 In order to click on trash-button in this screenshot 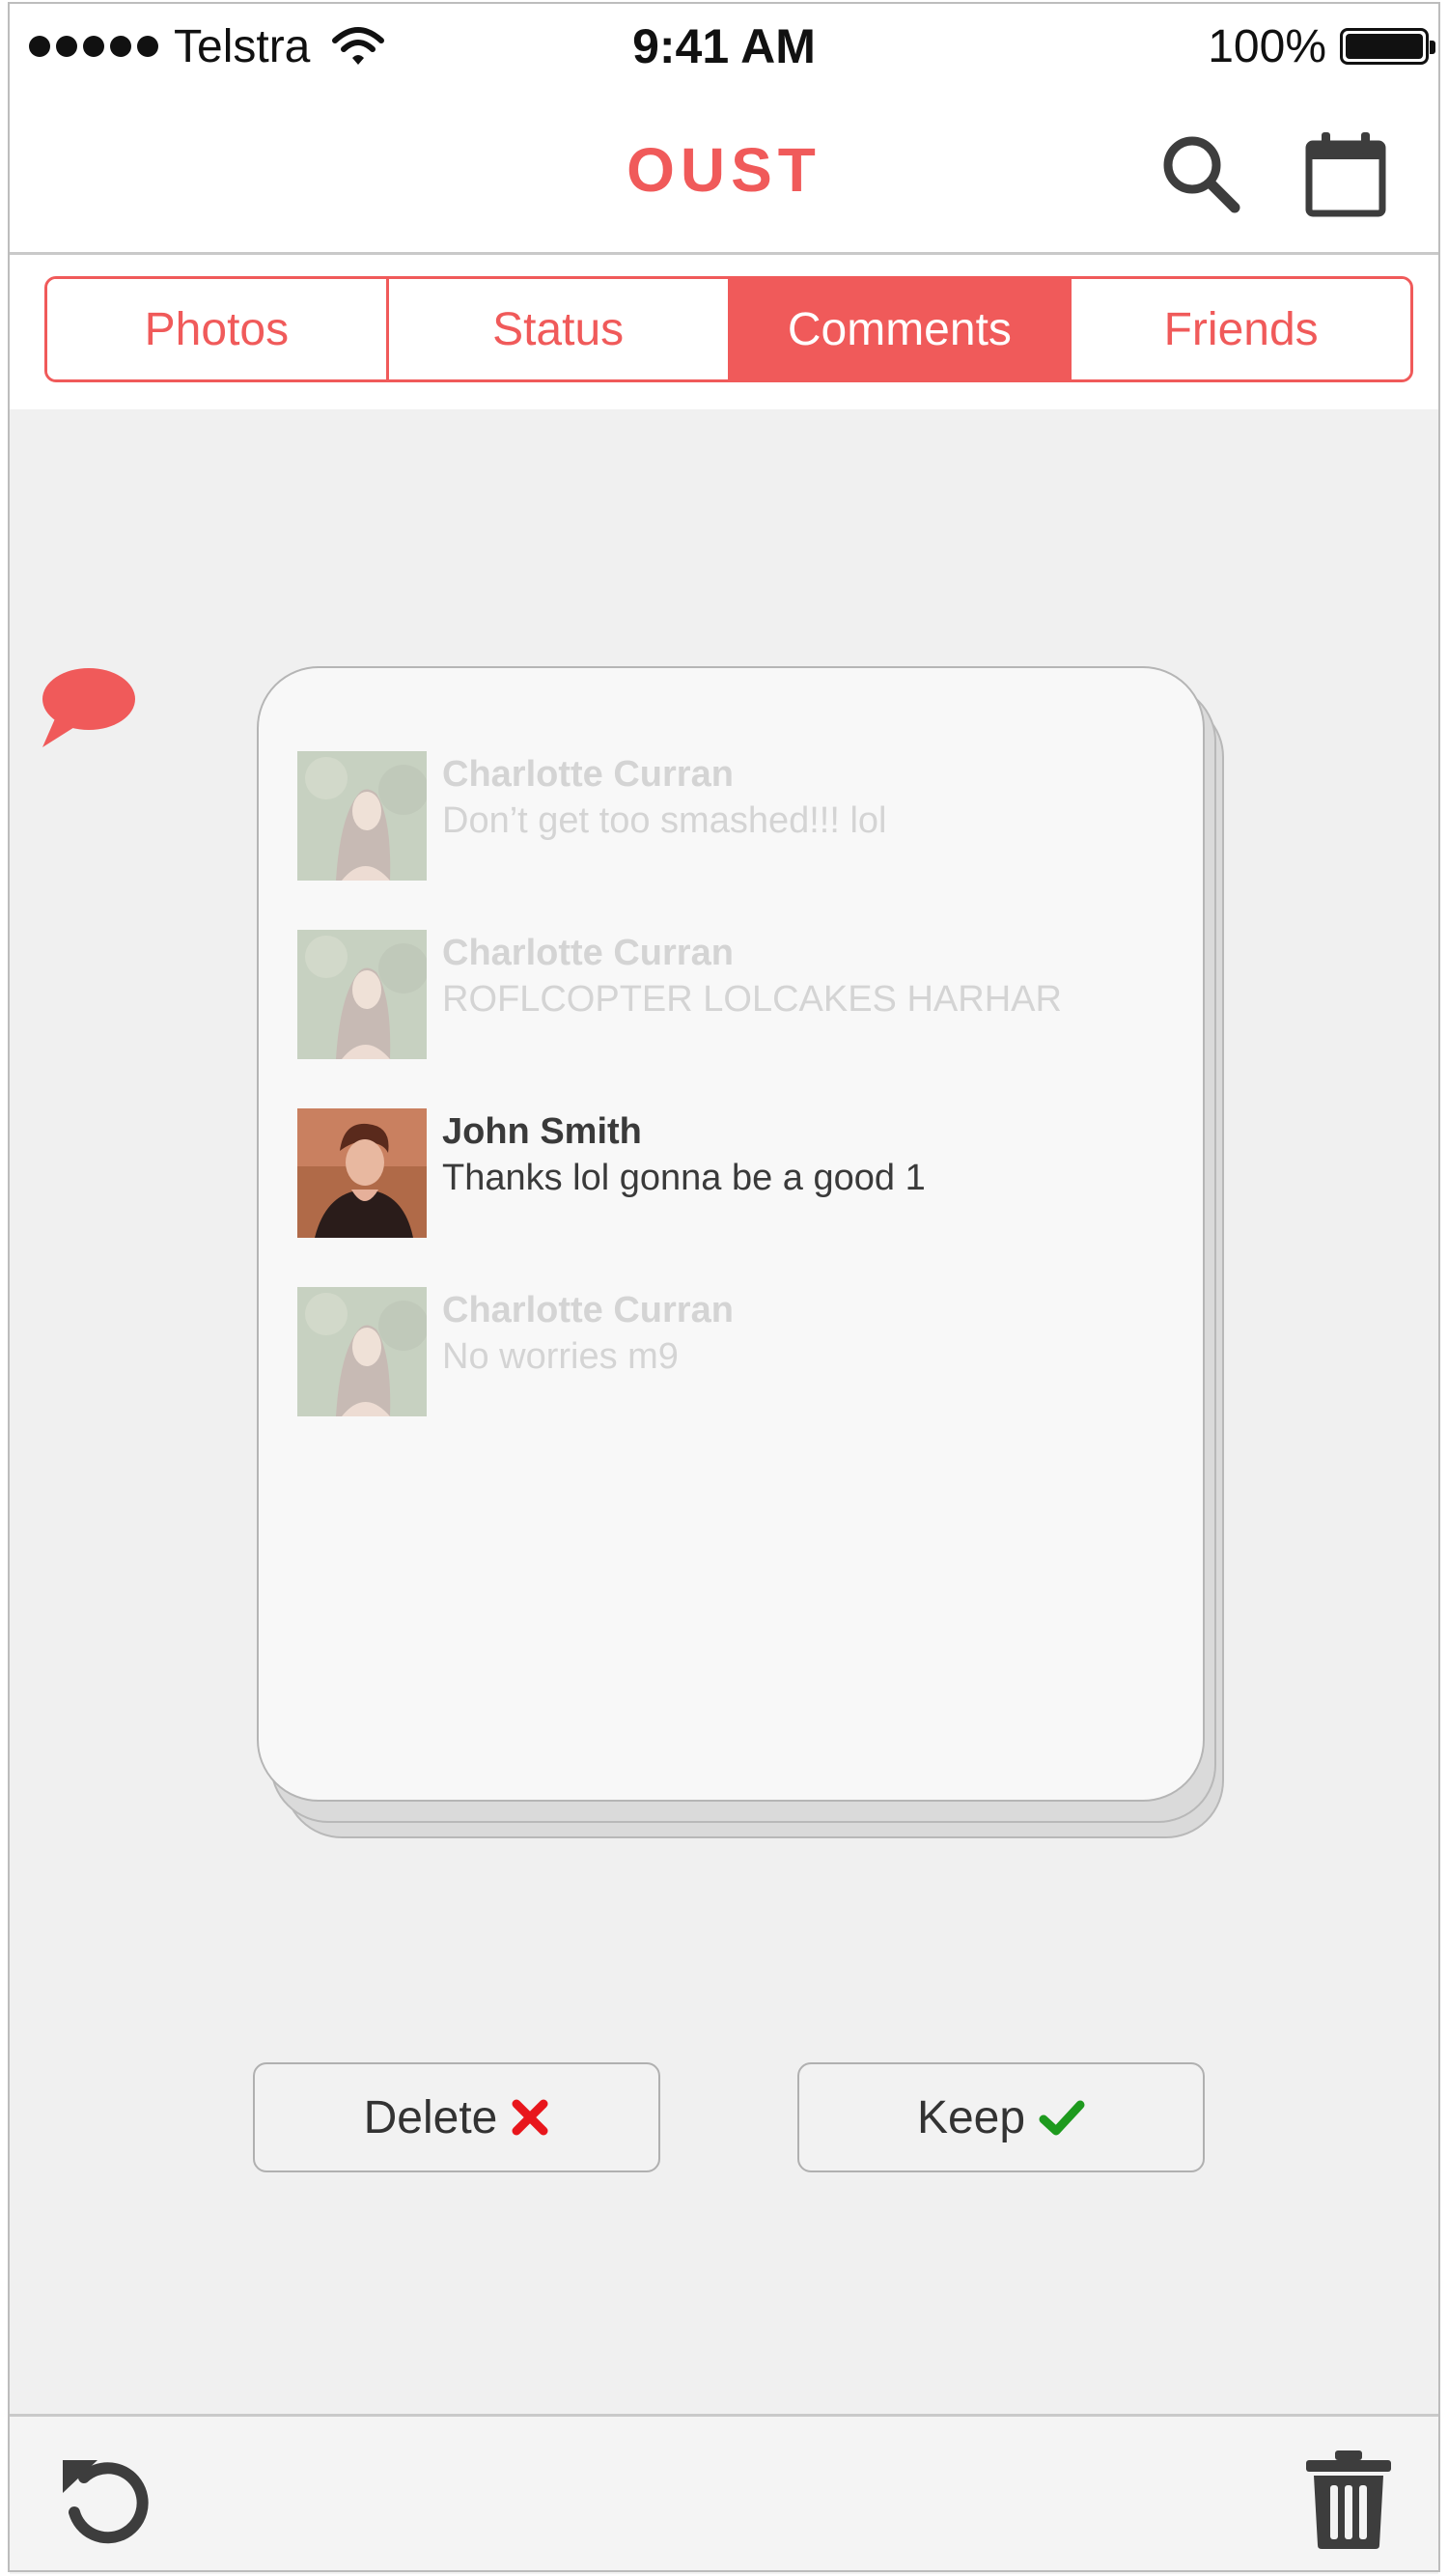, I will do `click(1349, 2499)`.